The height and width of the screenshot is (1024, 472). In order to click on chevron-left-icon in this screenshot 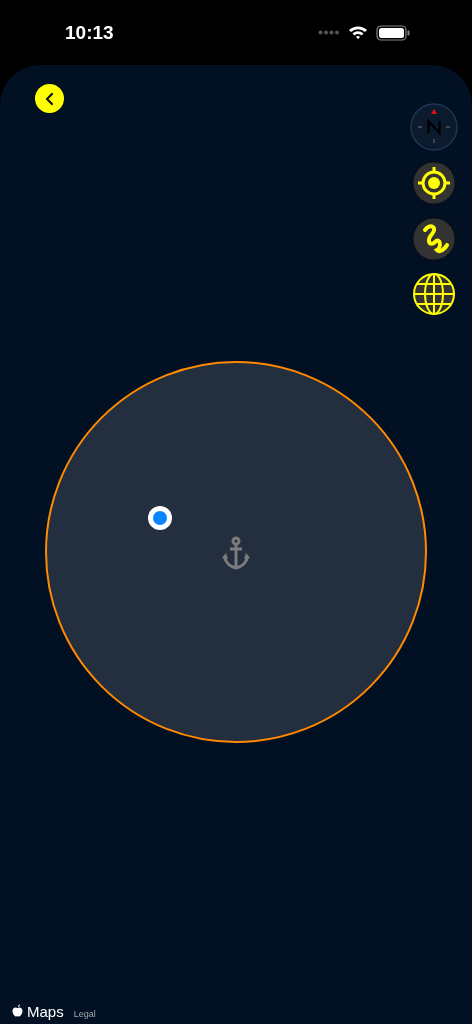, I will do `click(49, 98)`.